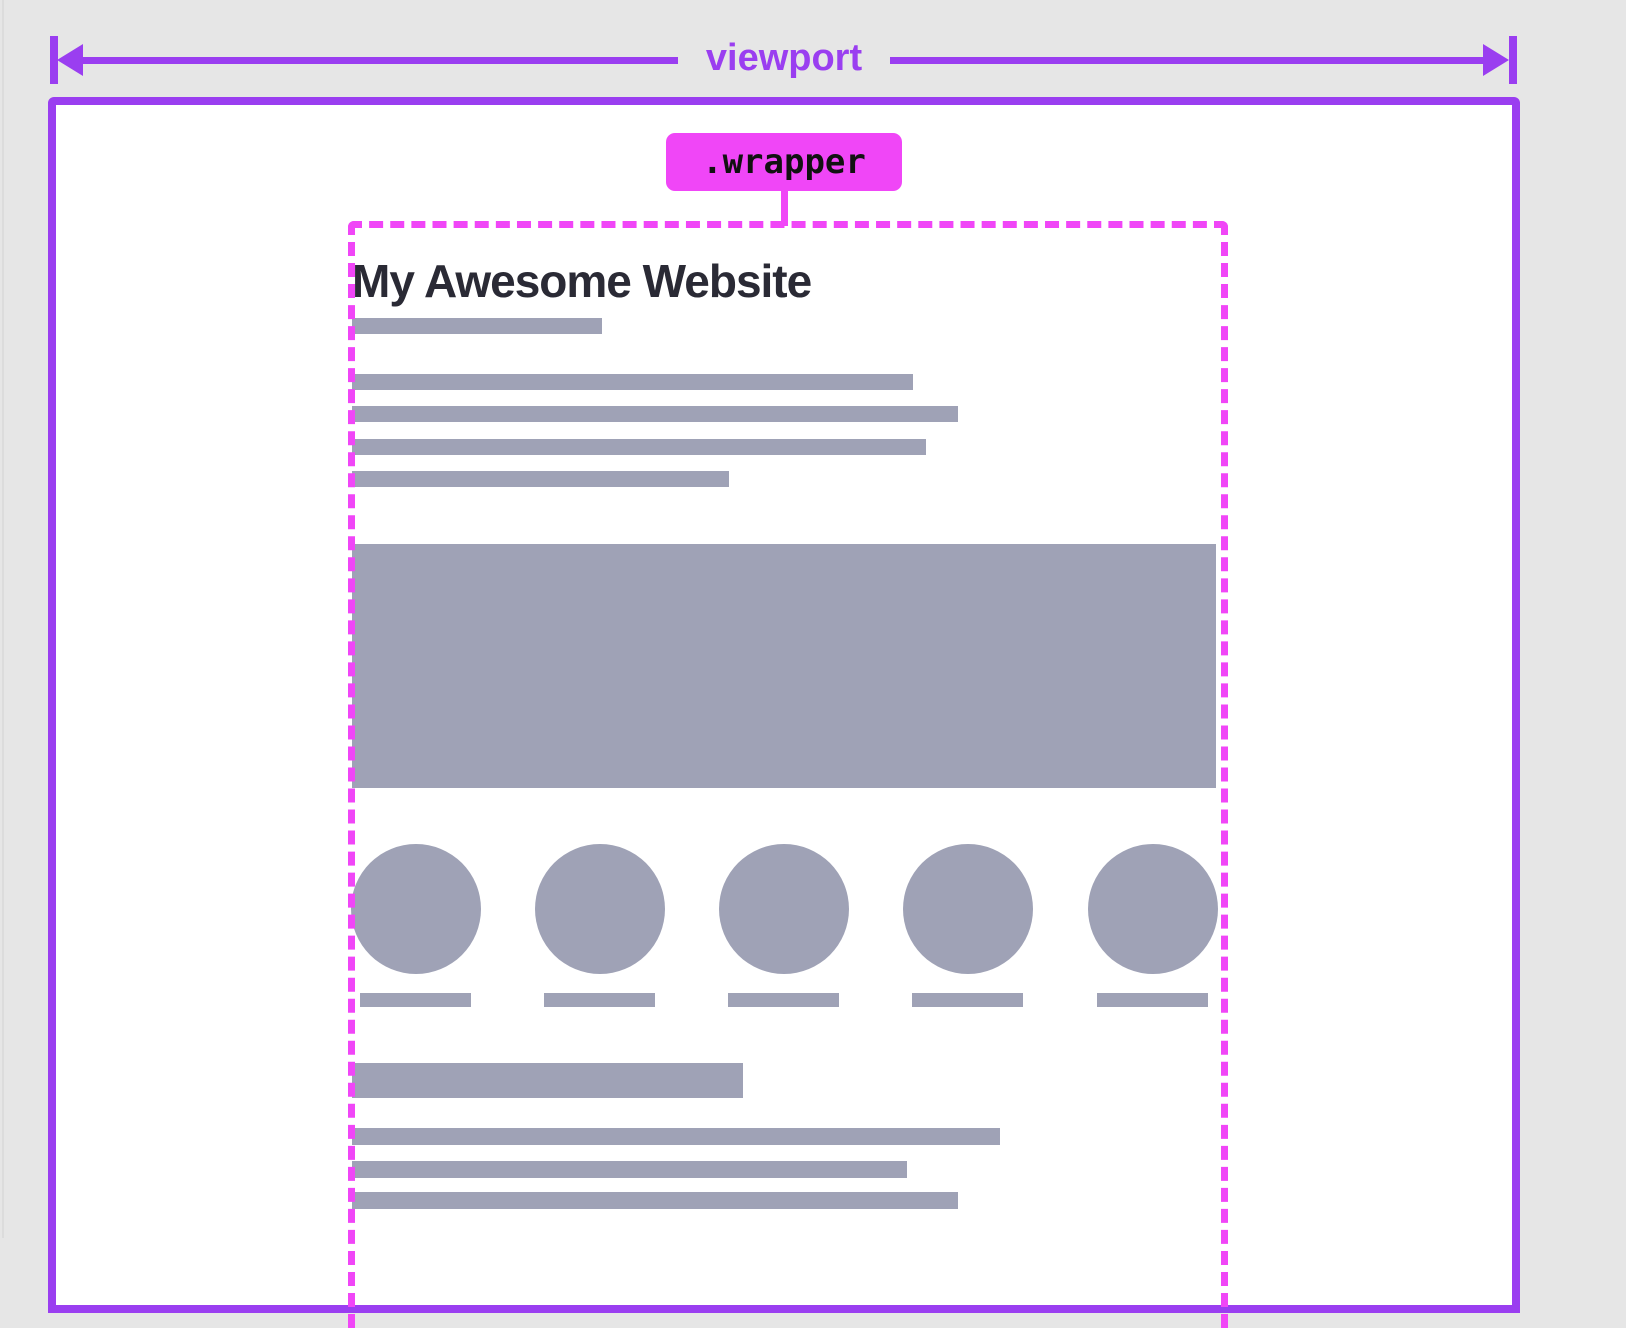 The height and width of the screenshot is (1328, 1626). What do you see at coordinates (374, 60) in the screenshot?
I see `dimension-line-left` at bounding box center [374, 60].